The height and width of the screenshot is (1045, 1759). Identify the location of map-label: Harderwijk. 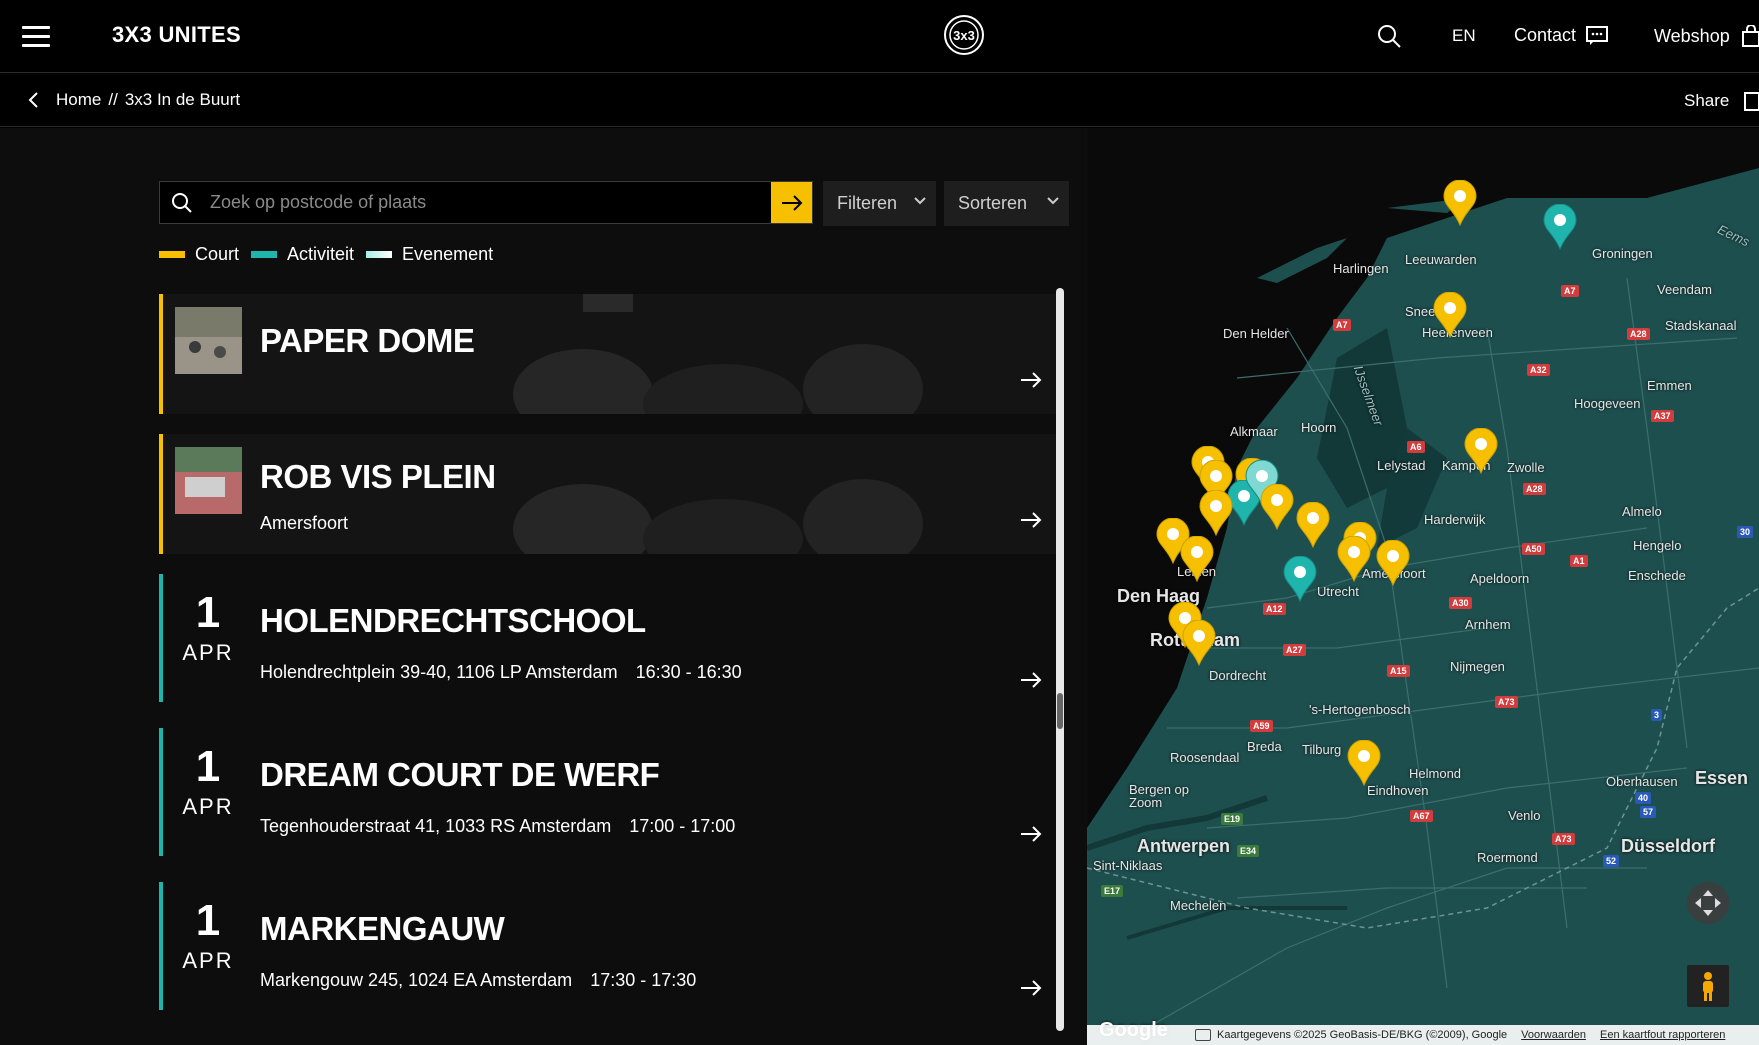
(1455, 519).